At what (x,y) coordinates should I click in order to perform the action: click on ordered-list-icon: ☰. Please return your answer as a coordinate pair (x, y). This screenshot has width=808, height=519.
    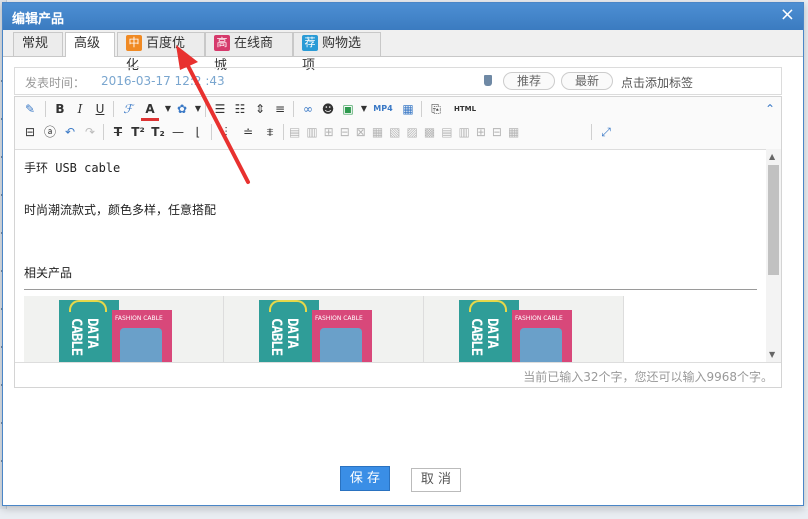
    Looking at the image, I should click on (220, 109).